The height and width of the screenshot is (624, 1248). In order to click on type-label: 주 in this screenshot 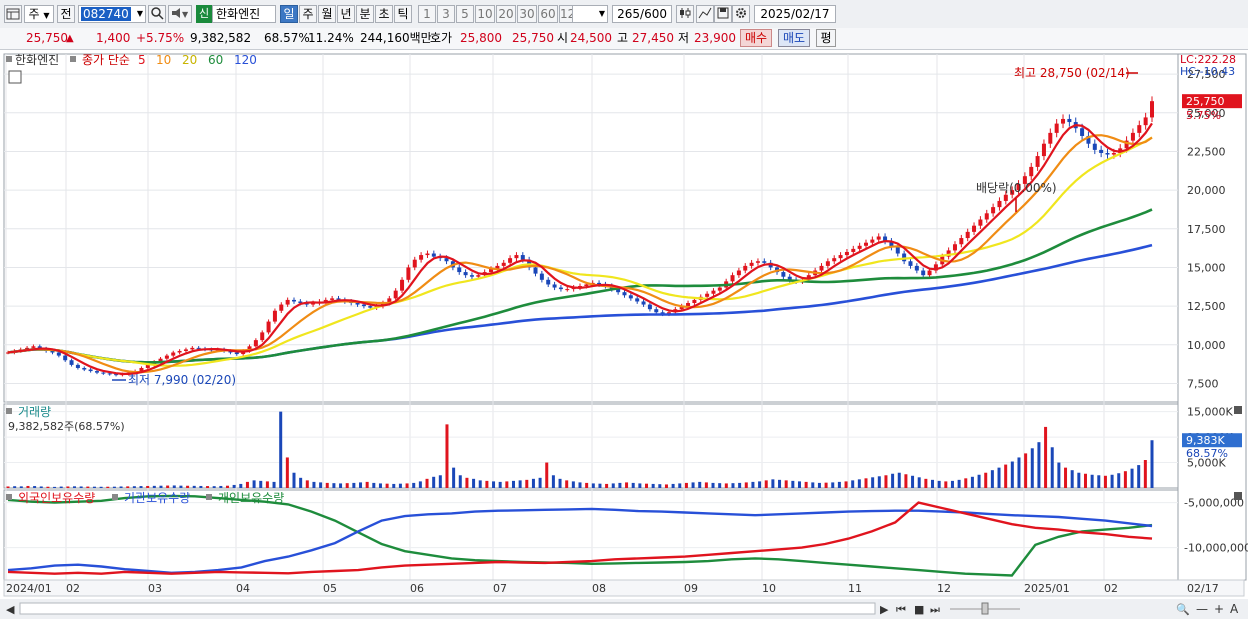, I will do `click(34, 14)`.